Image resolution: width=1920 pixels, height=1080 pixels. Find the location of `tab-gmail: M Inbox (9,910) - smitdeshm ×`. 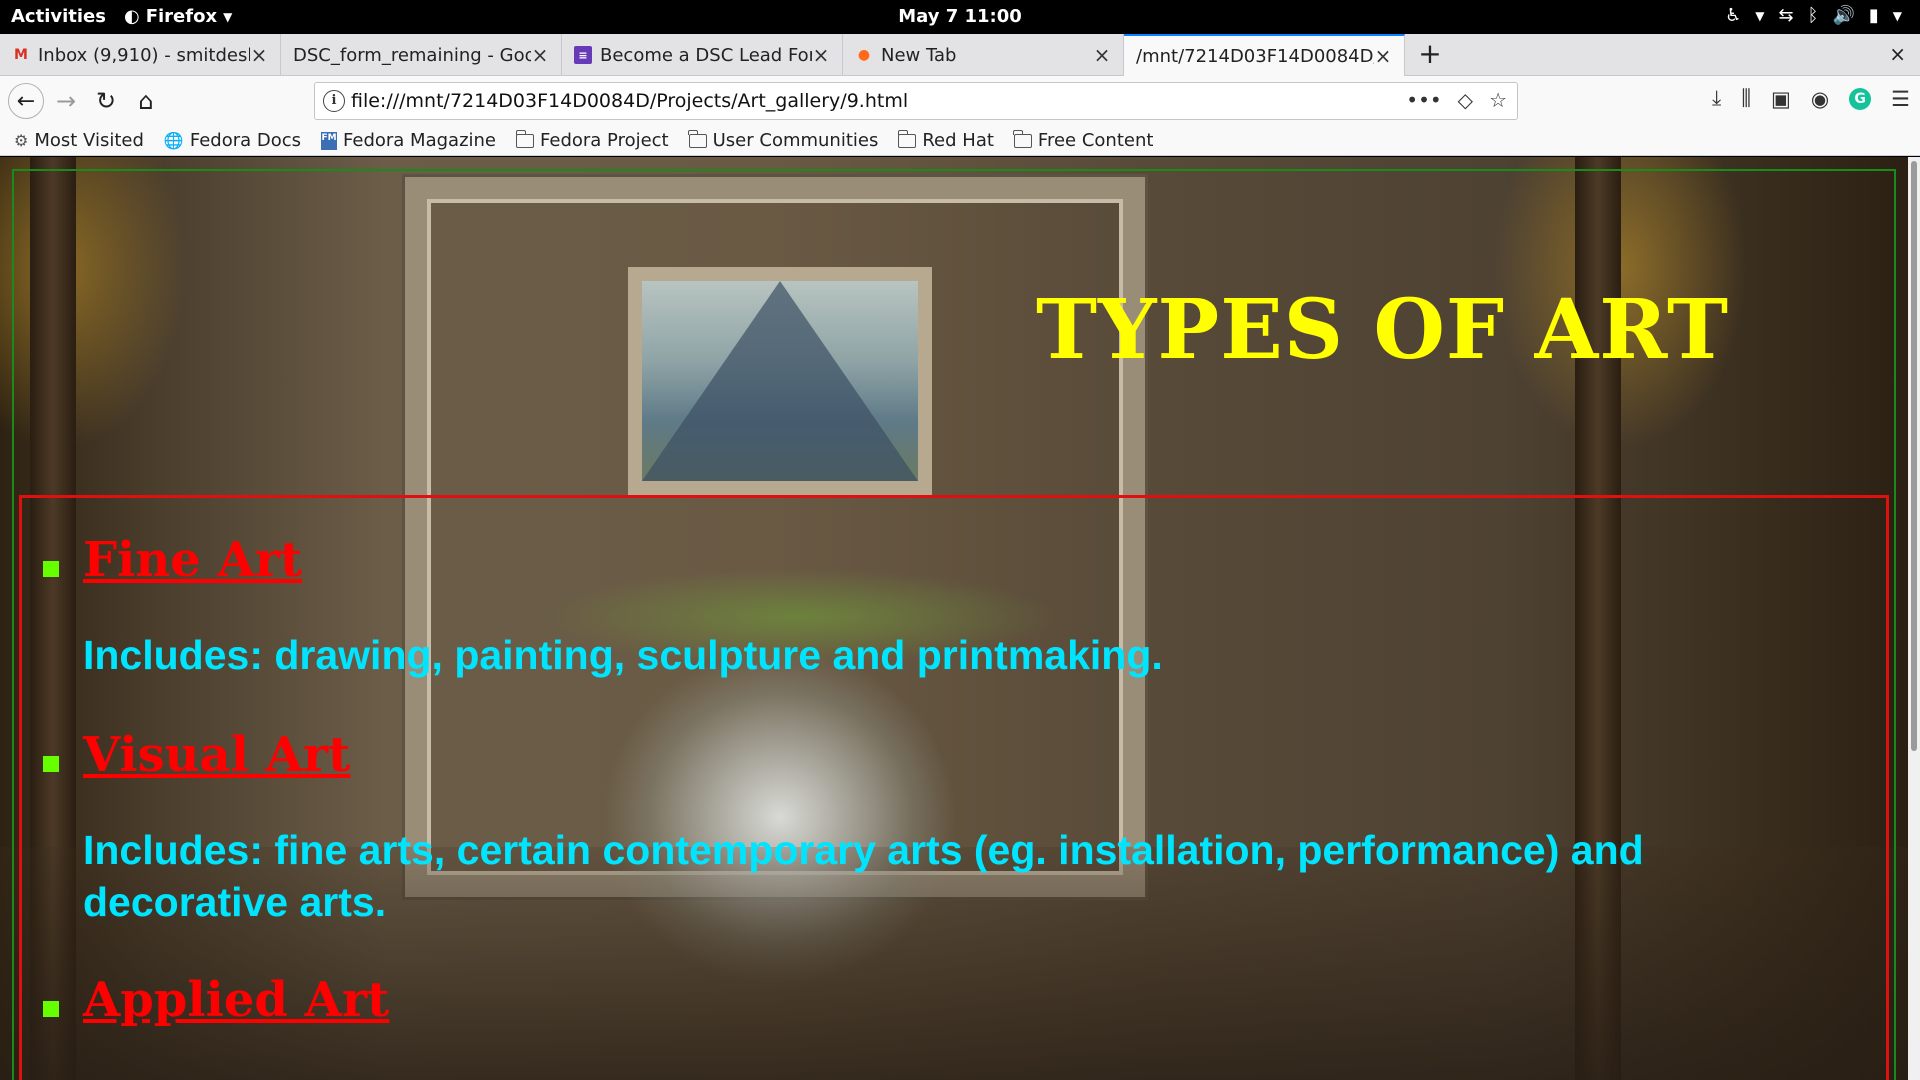

tab-gmail: M Inbox (9,910) - smitdeshm × is located at coordinates (140, 55).